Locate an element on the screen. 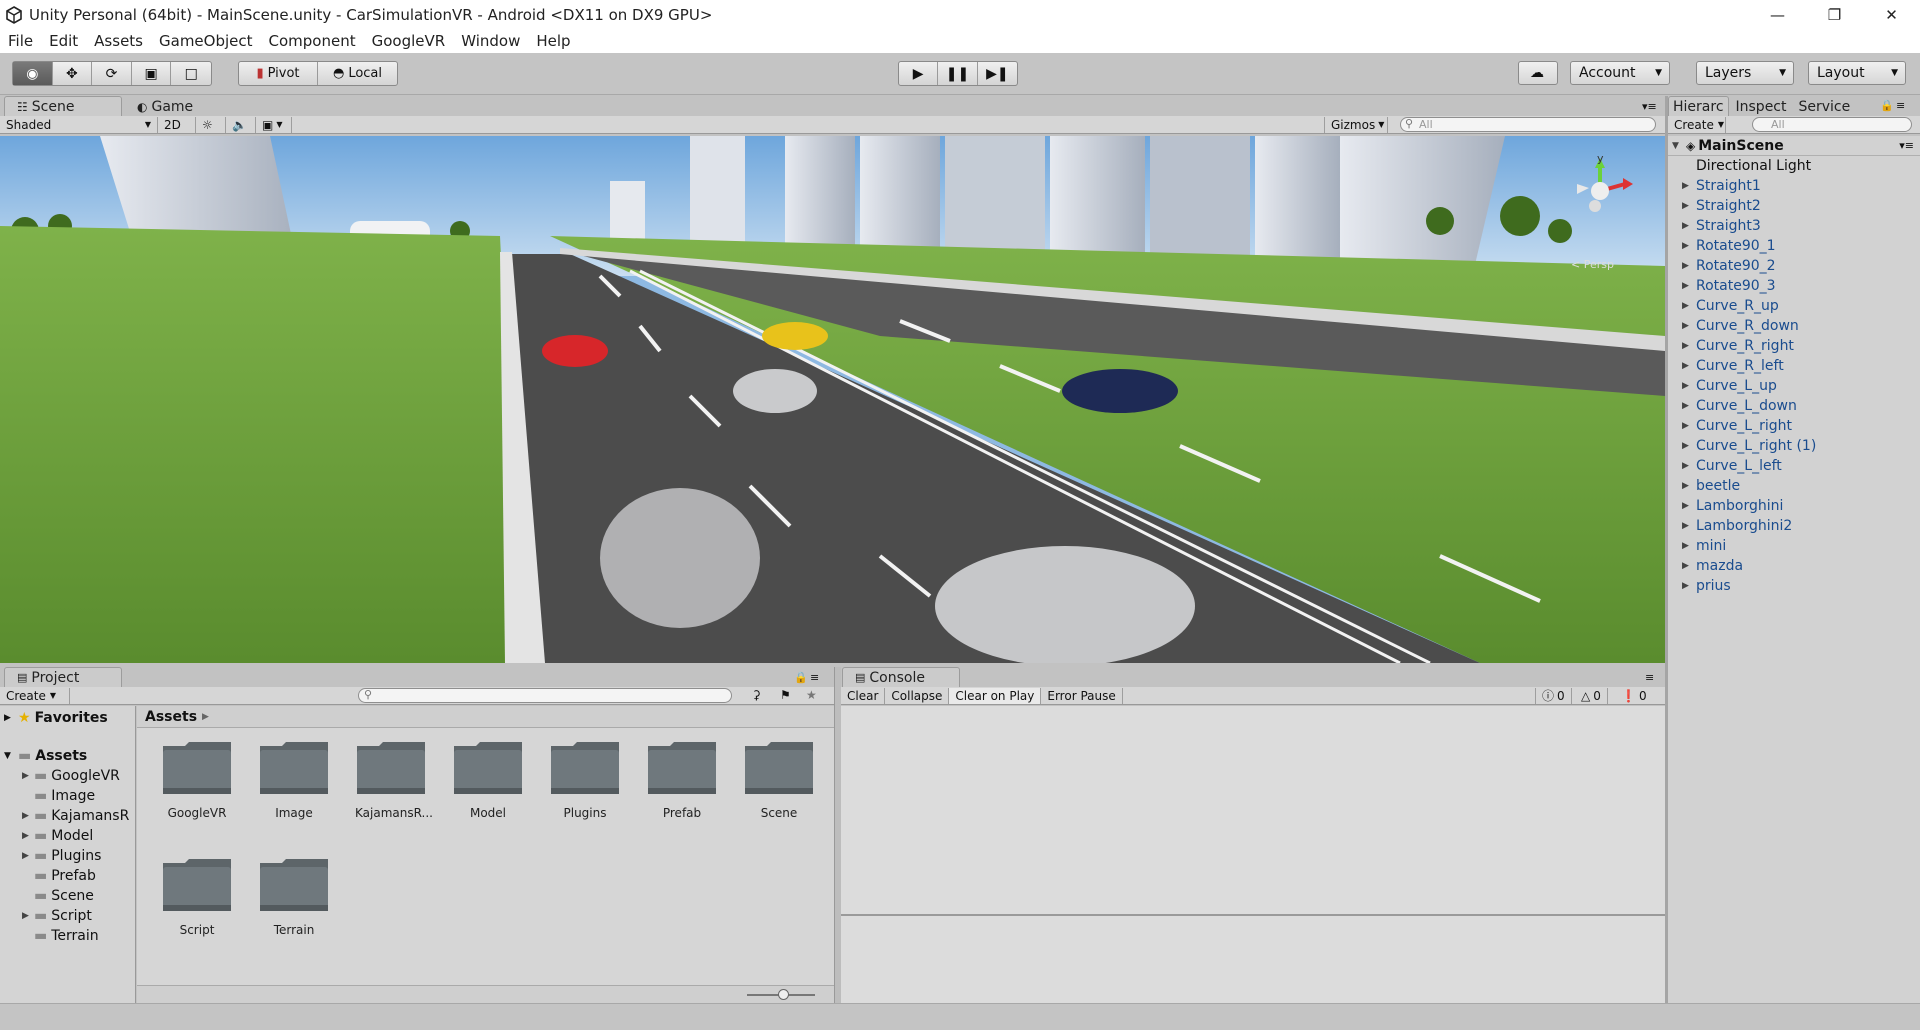 This screenshot has width=1920, height=1030. hand-tool-button: ◉ is located at coordinates (33, 73).